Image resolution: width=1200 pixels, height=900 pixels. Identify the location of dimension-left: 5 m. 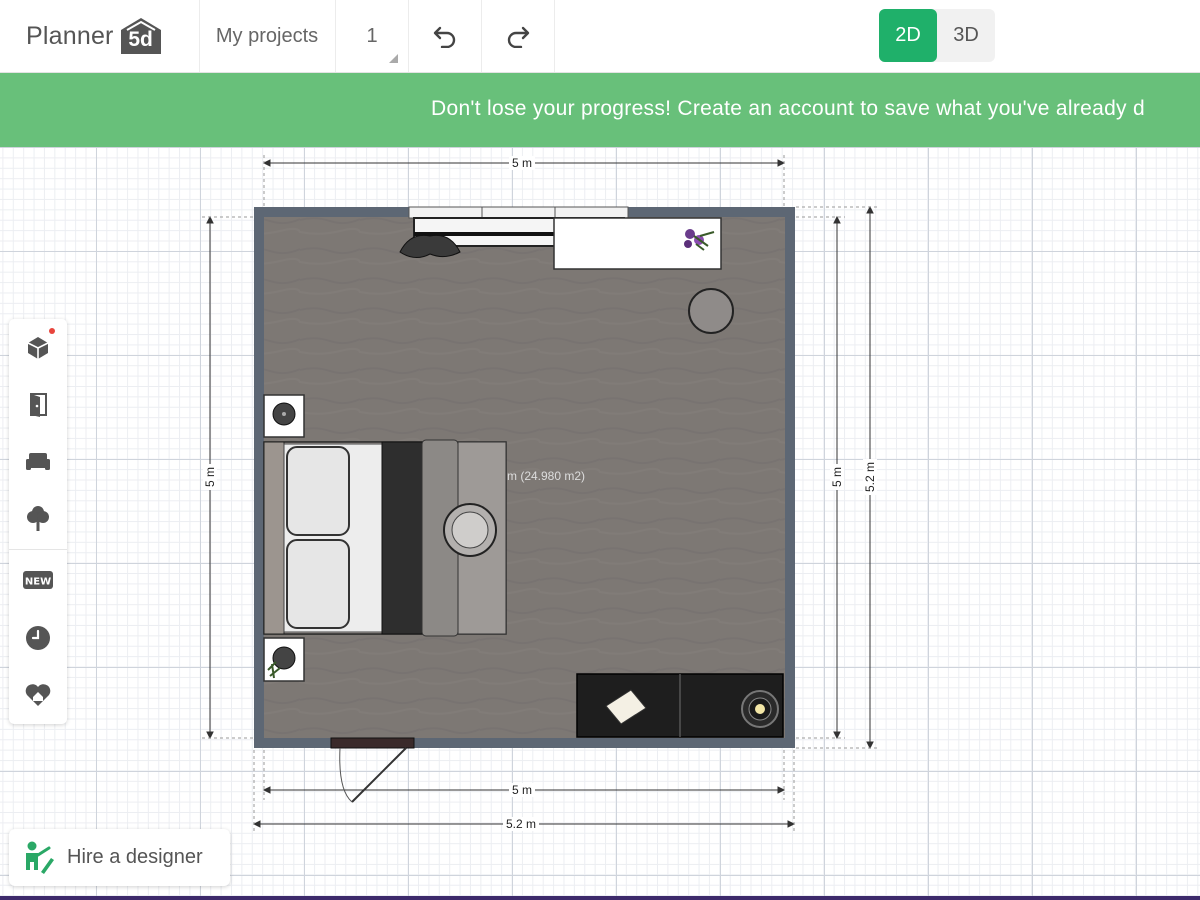
(210, 477).